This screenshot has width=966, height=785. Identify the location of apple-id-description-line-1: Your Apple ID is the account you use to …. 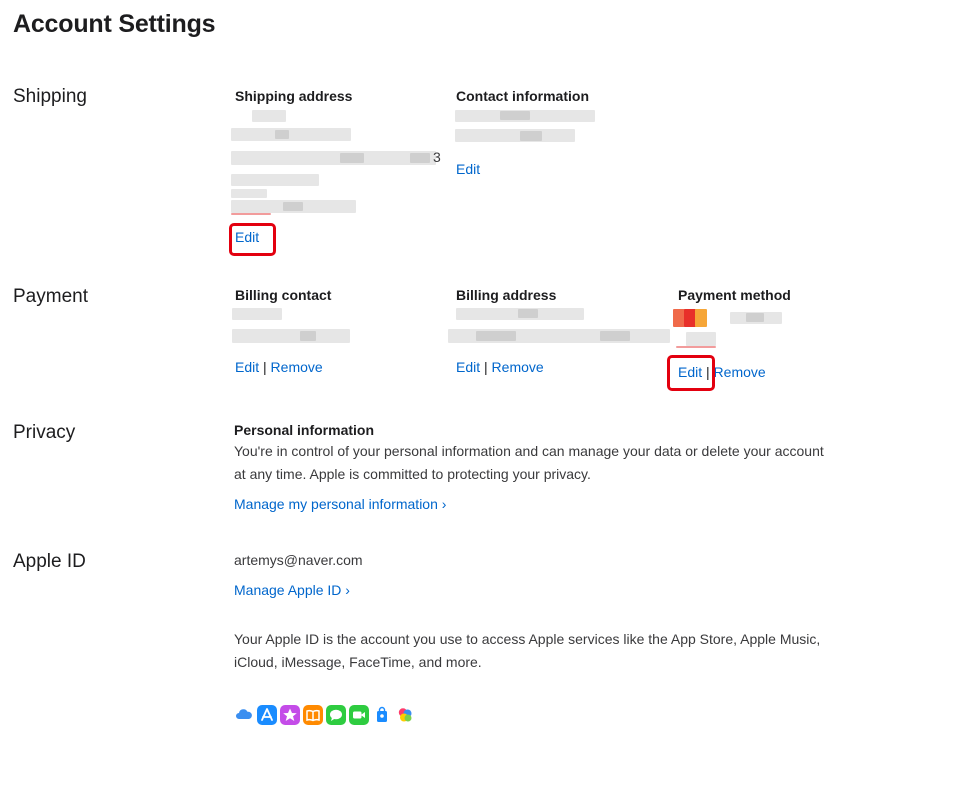
(527, 639).